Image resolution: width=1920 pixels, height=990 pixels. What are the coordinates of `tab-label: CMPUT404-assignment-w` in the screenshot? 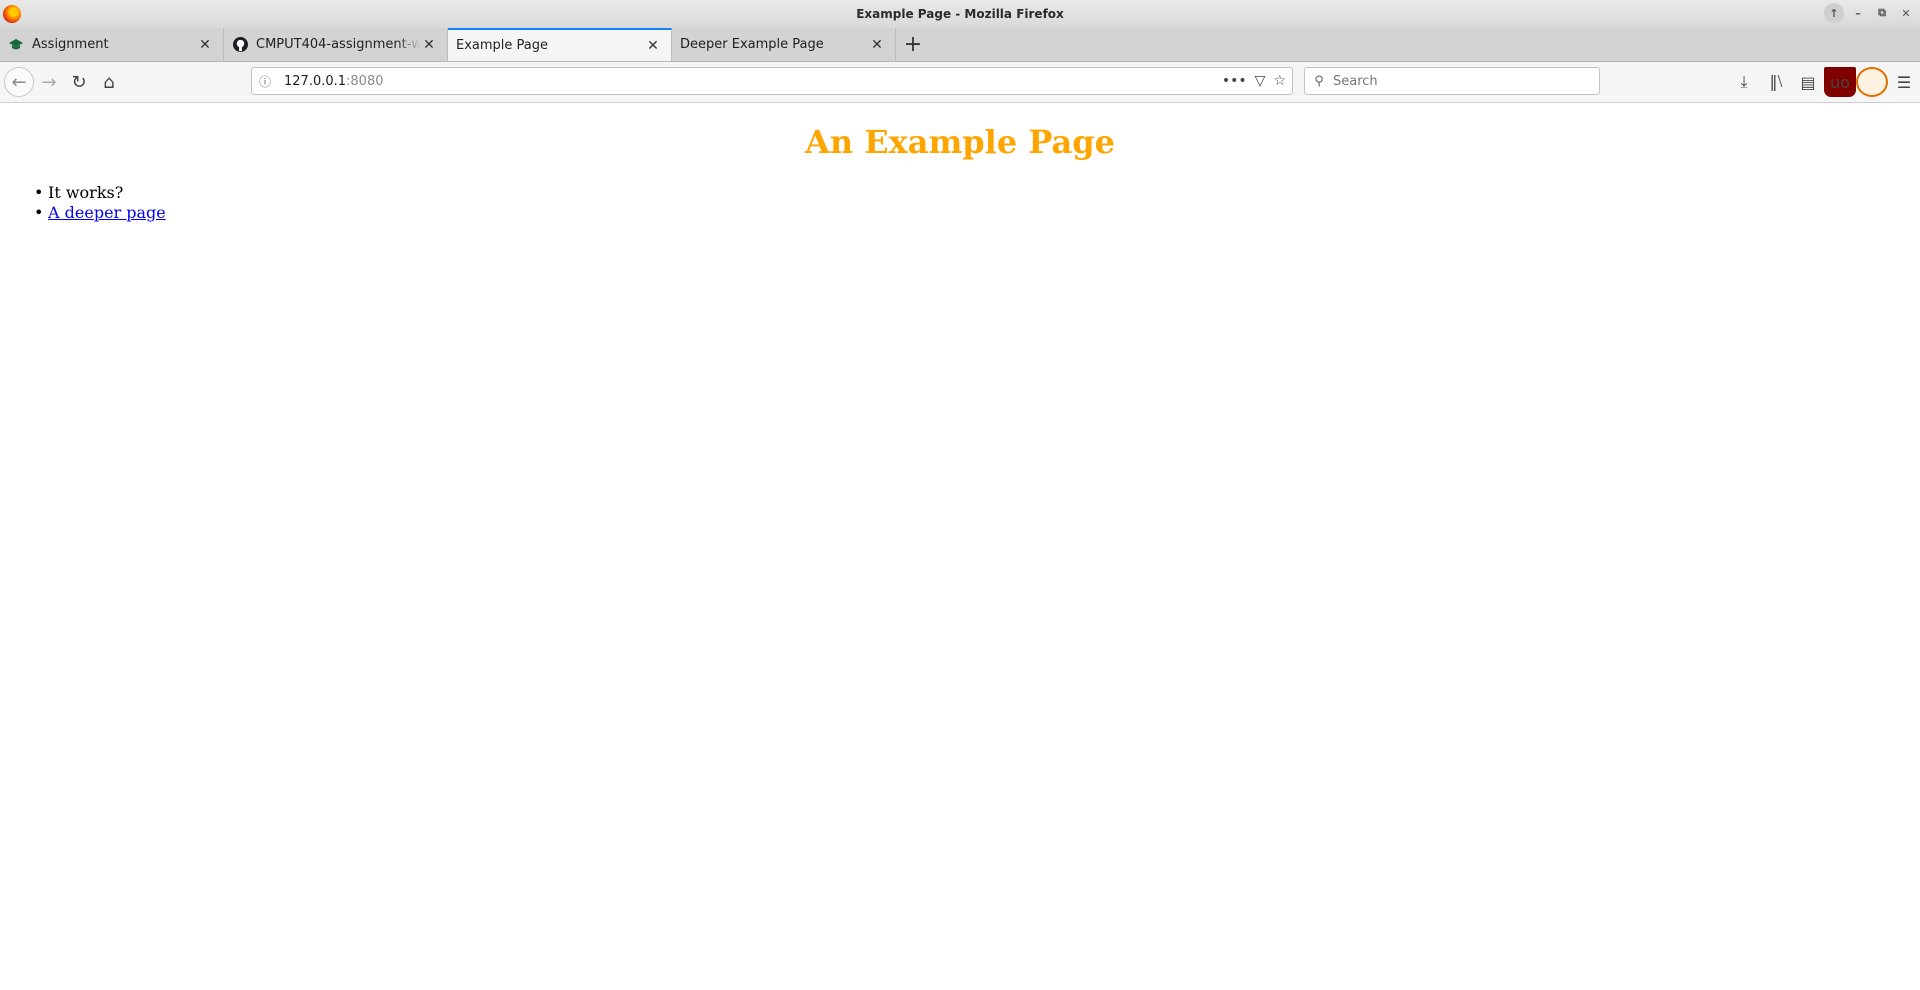 It's located at (338, 44).